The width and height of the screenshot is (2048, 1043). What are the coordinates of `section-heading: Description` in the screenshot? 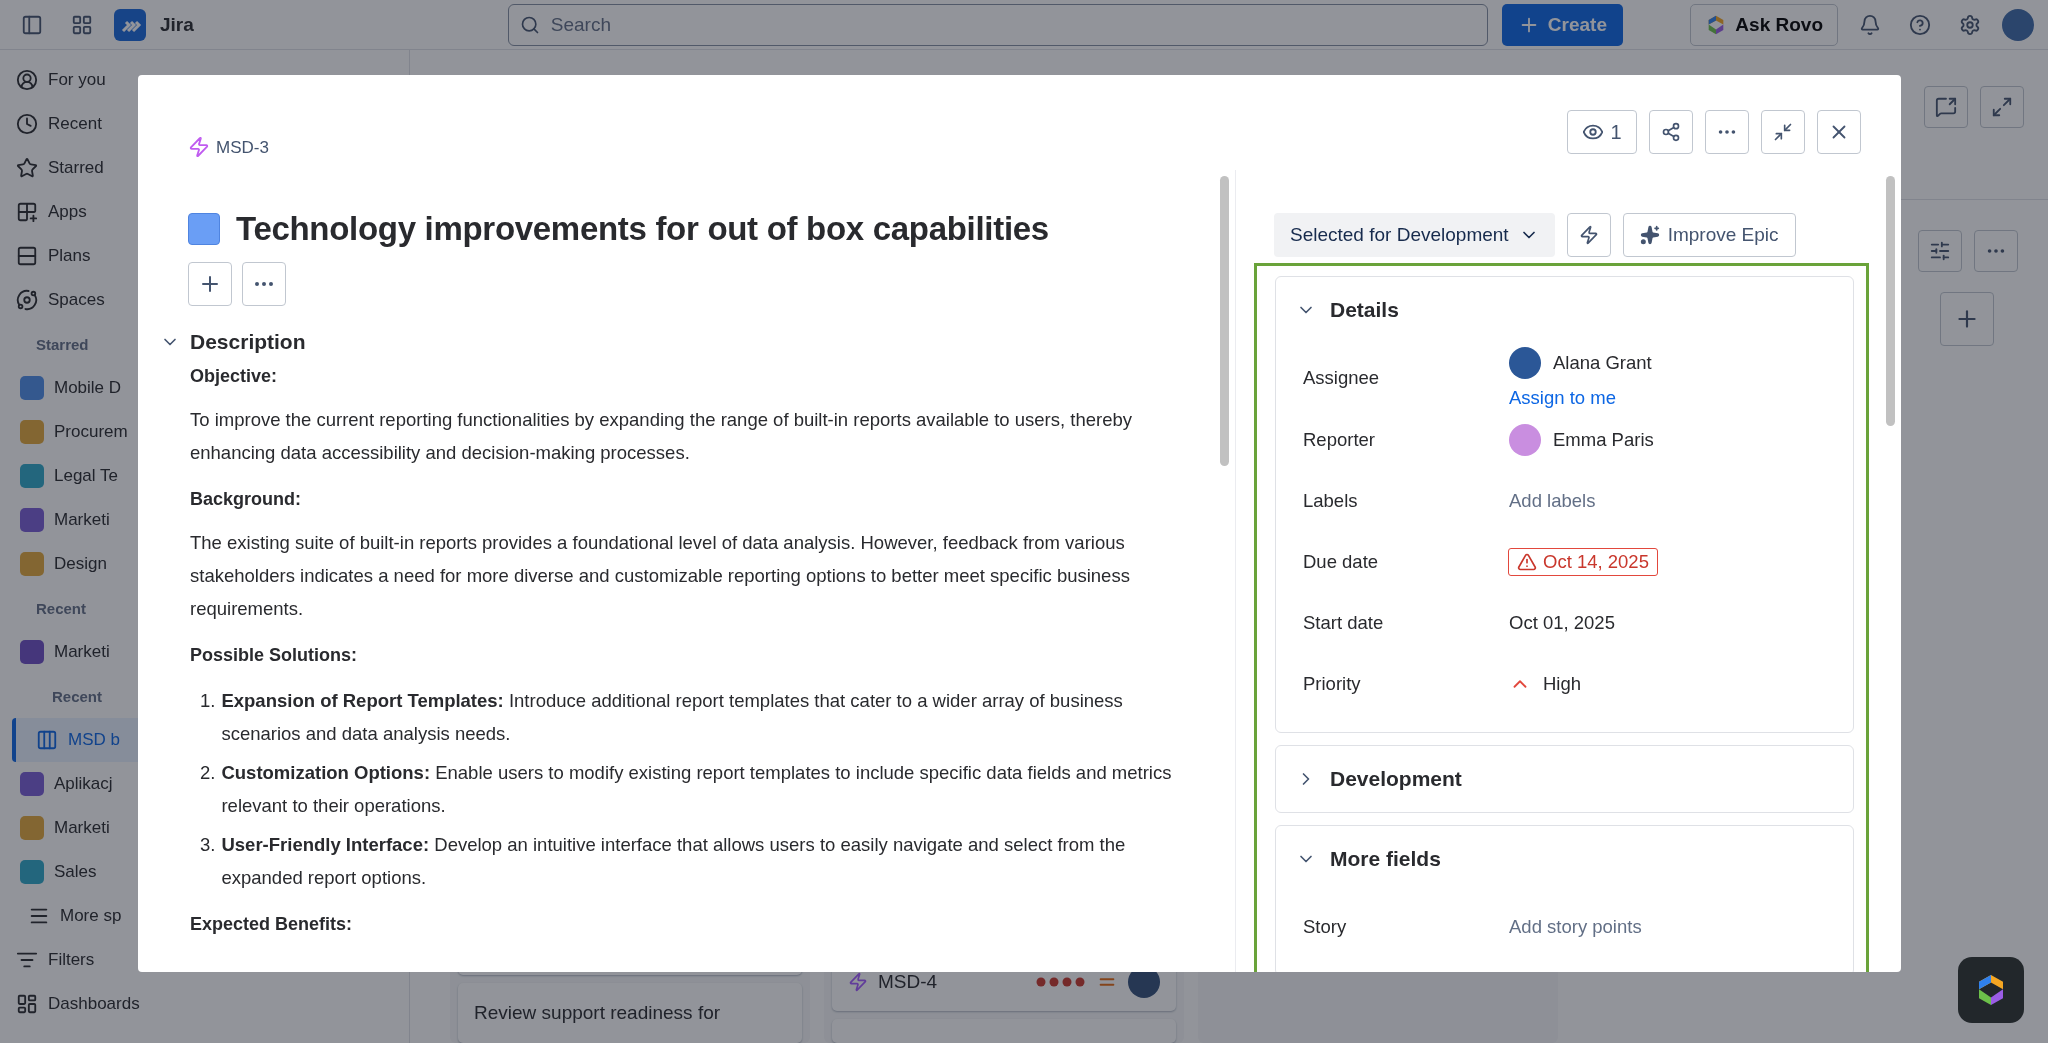 It's located at (248, 342).